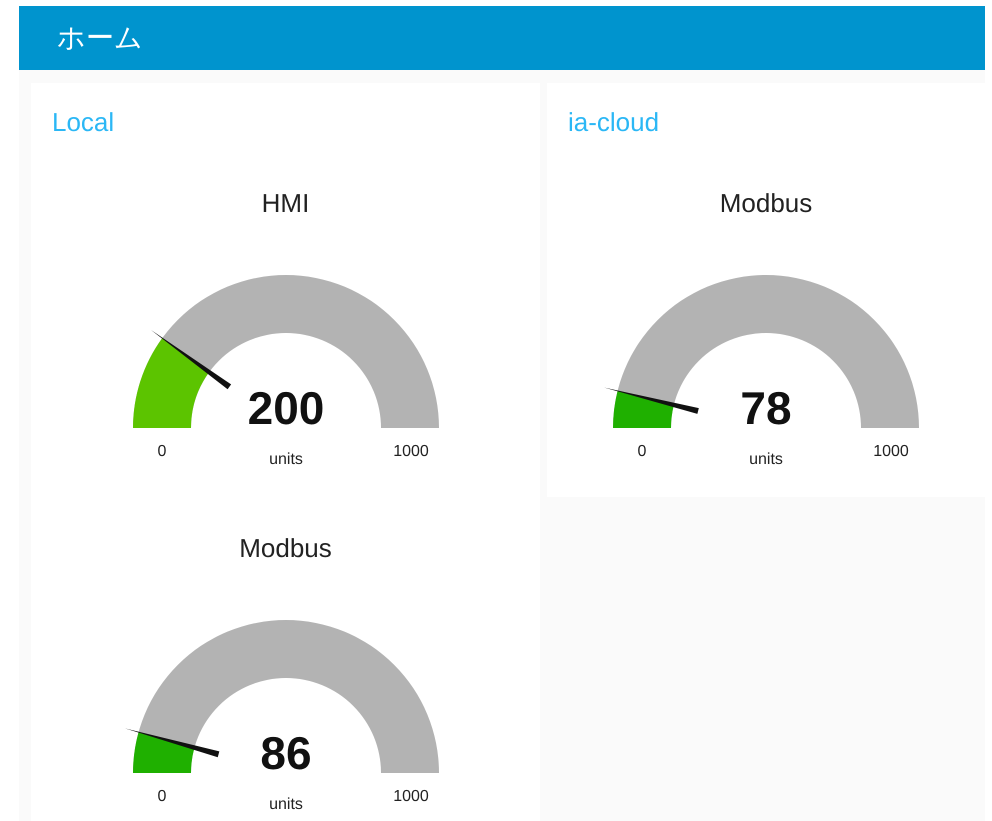 This screenshot has width=992, height=821. I want to click on gauge-value: 78, so click(766, 408).